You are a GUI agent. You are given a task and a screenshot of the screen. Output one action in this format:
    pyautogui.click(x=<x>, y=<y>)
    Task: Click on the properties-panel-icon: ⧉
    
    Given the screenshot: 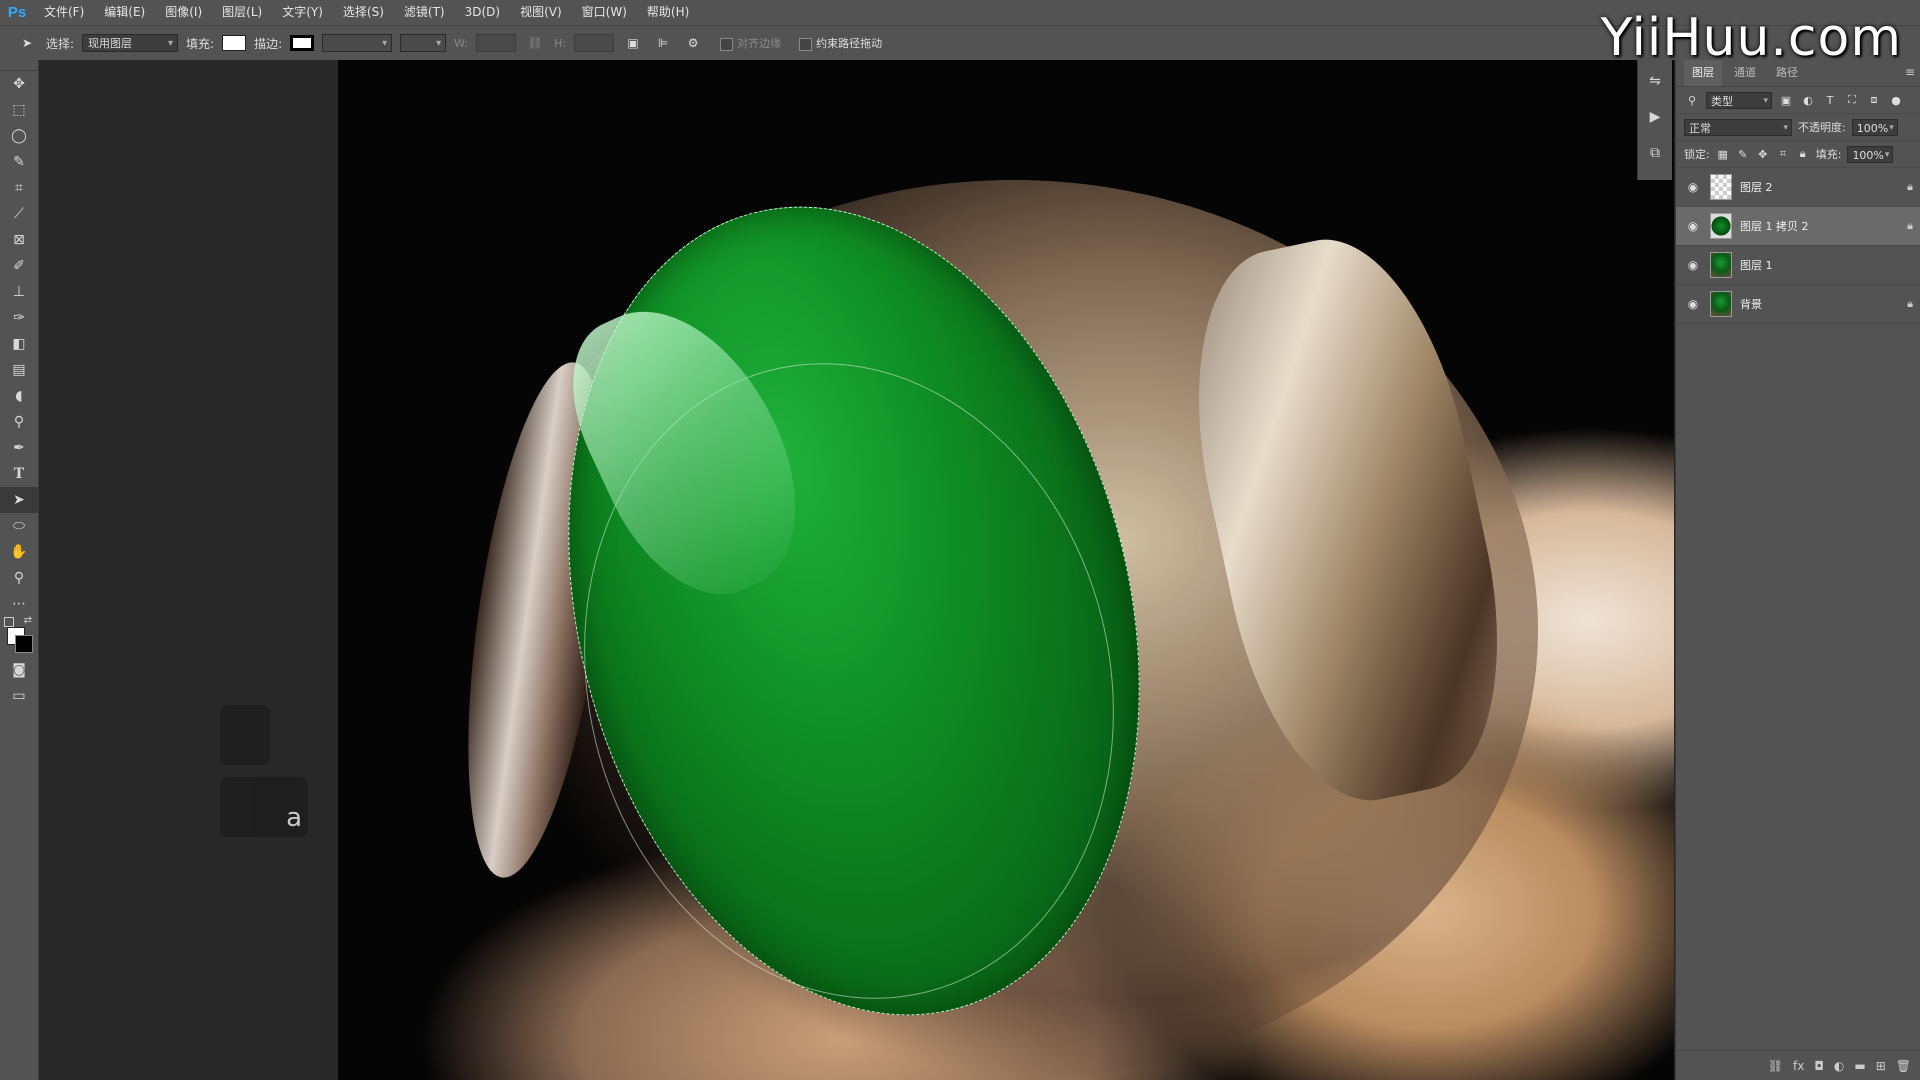 What is the action you would take?
    pyautogui.click(x=1655, y=153)
    